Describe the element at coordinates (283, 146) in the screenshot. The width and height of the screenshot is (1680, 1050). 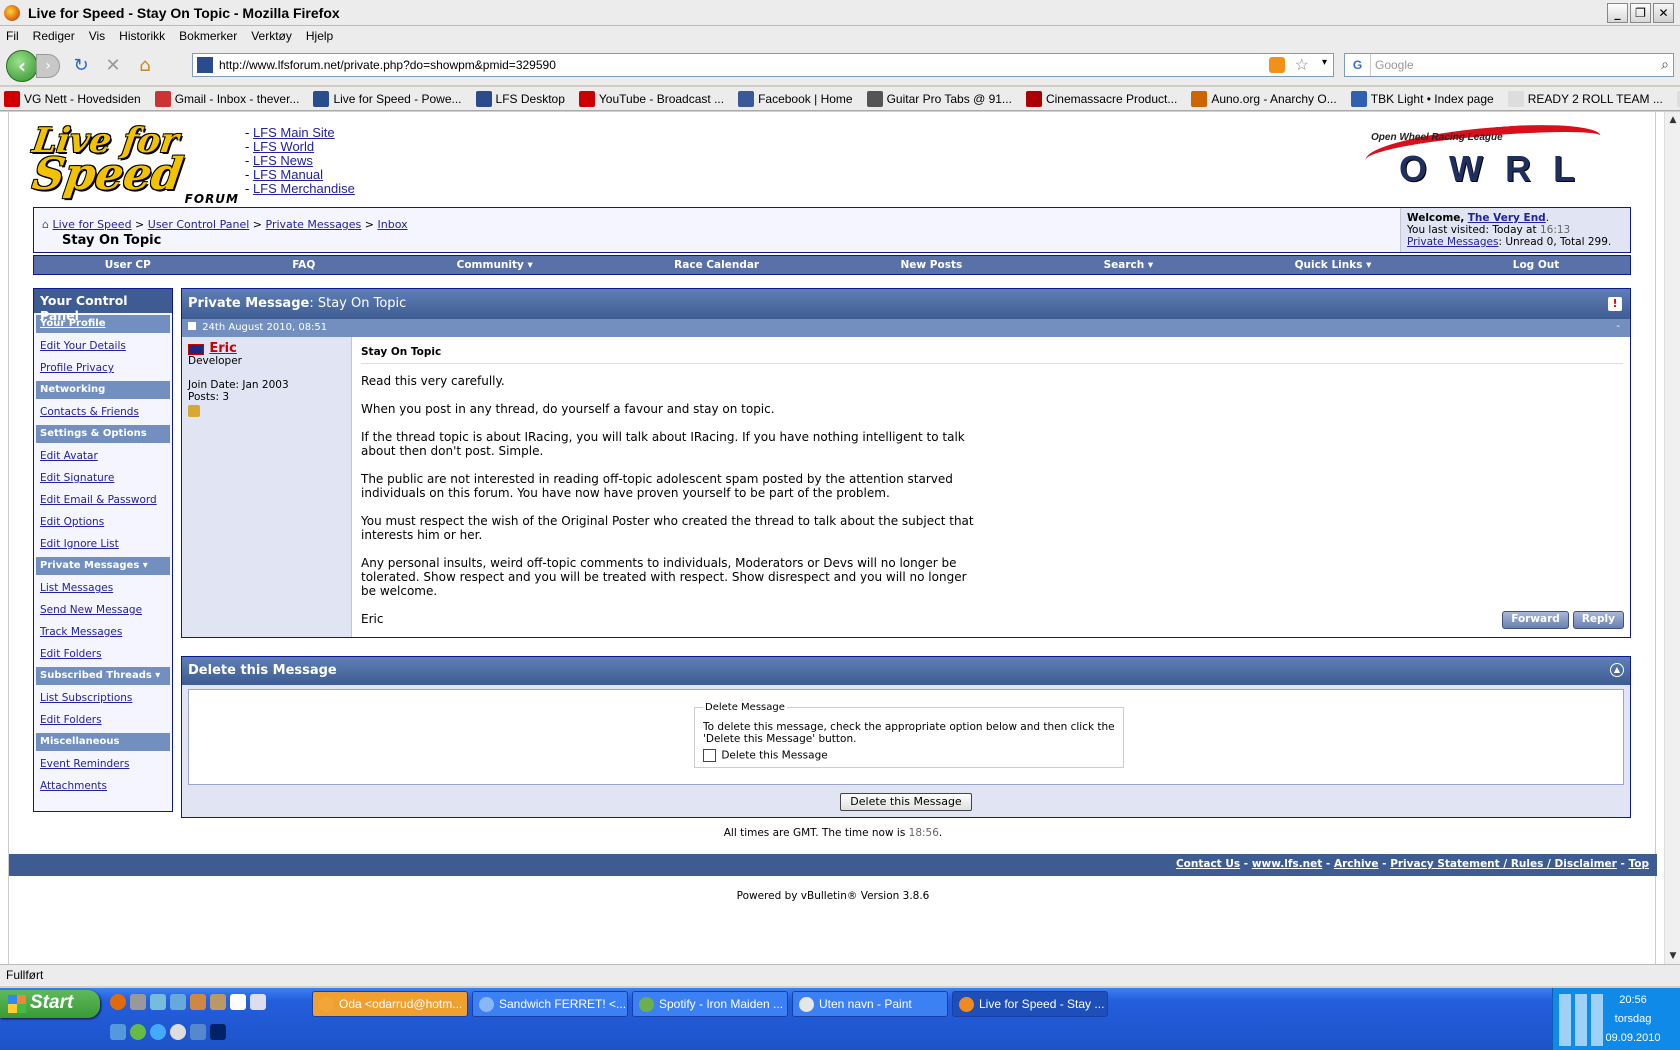
I see `site-link: LFS World` at that location.